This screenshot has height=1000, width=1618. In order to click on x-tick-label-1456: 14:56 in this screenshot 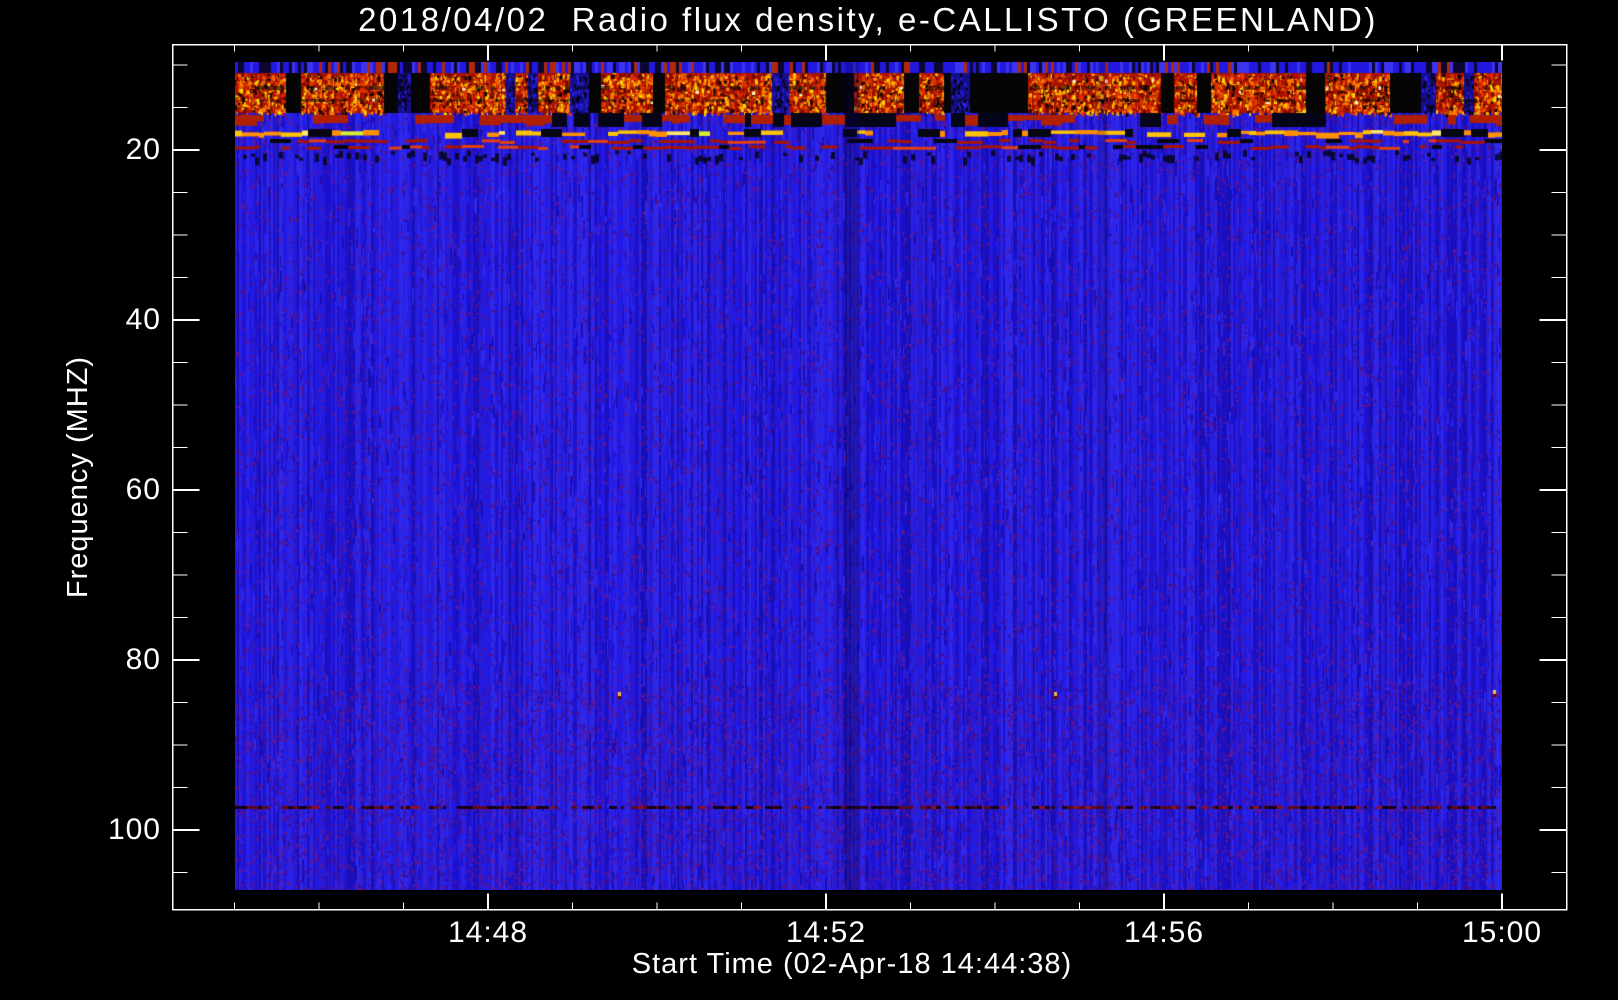, I will do `click(1164, 932)`.